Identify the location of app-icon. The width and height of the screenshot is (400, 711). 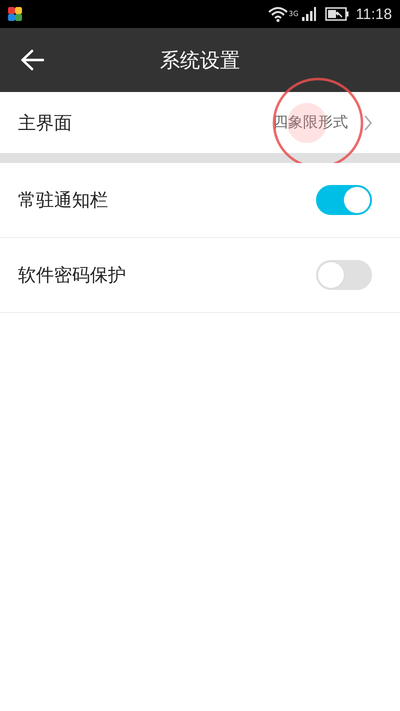
(15, 14).